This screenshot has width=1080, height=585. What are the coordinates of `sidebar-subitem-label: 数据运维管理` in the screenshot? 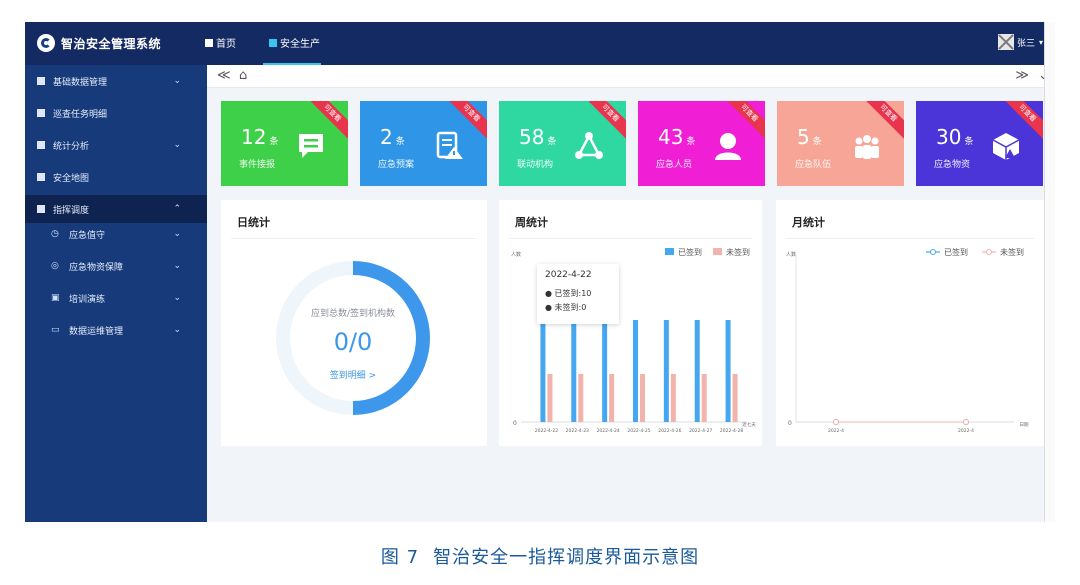 It's located at (96, 331).